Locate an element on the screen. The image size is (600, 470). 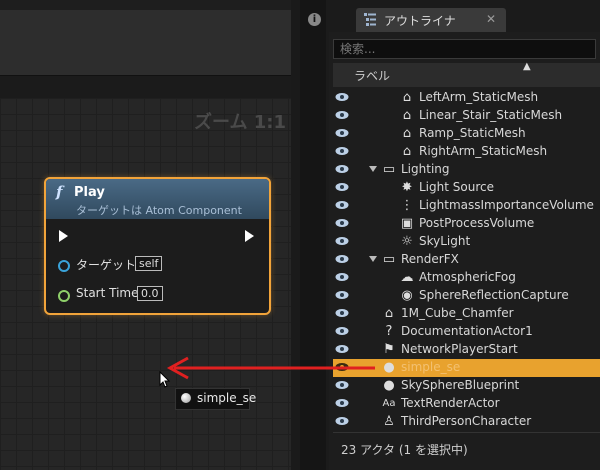
volume-icon: ⋮ is located at coordinates (407, 205).